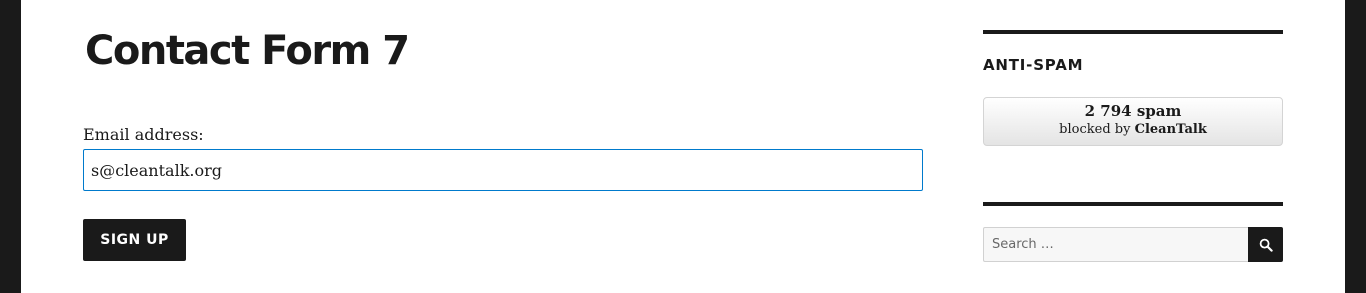  Describe the element at coordinates (247, 51) in the screenshot. I see `page-title: Contact Form 7` at that location.